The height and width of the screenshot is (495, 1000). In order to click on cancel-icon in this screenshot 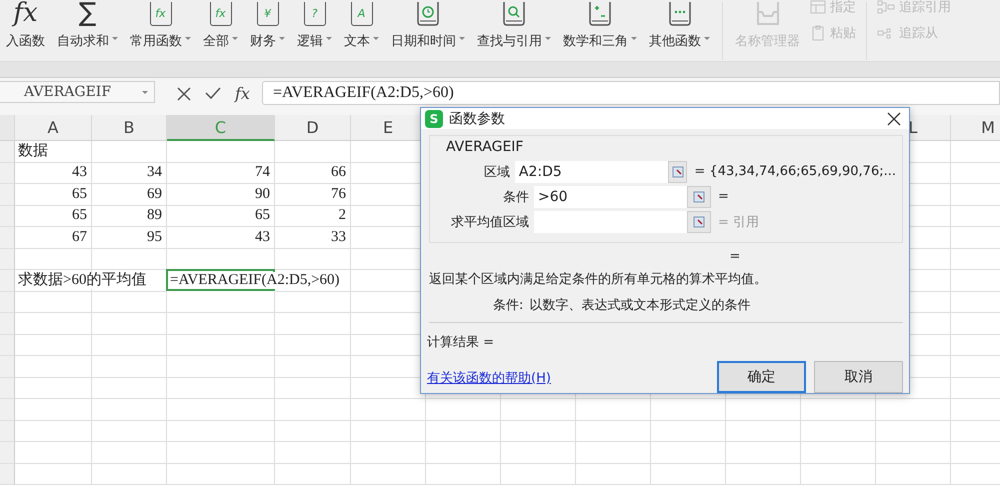, I will do `click(184, 93)`.